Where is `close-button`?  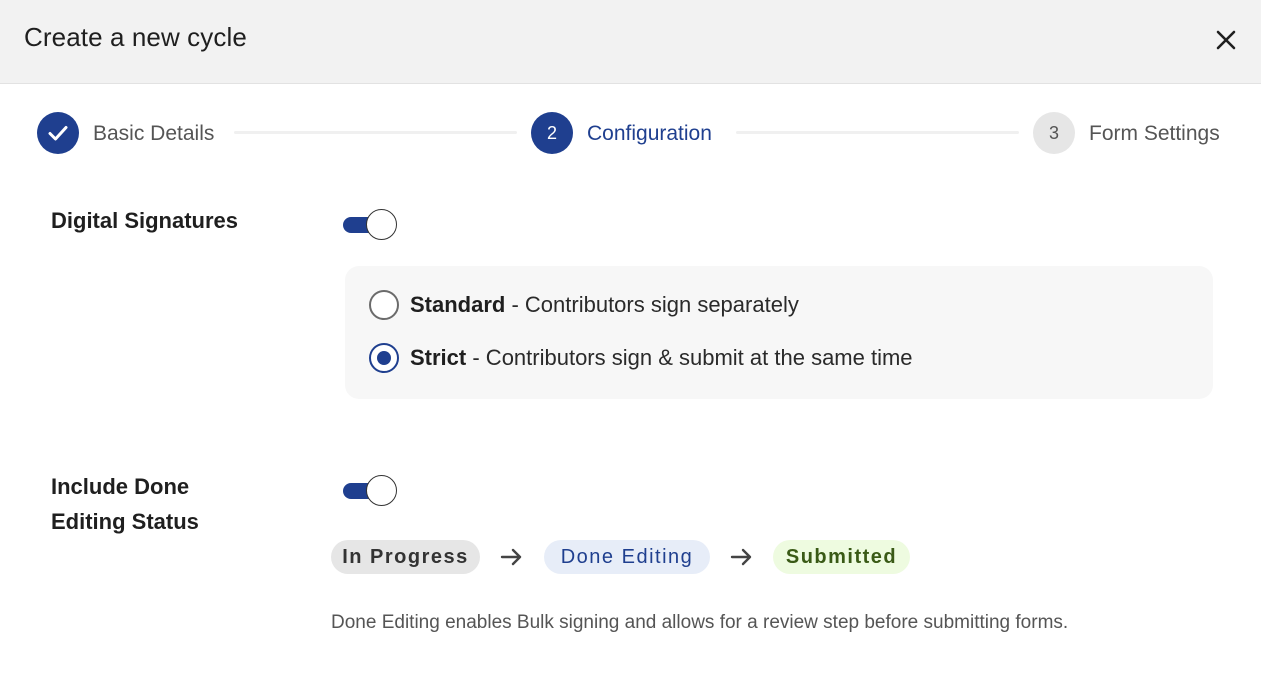 close-button is located at coordinates (1226, 40).